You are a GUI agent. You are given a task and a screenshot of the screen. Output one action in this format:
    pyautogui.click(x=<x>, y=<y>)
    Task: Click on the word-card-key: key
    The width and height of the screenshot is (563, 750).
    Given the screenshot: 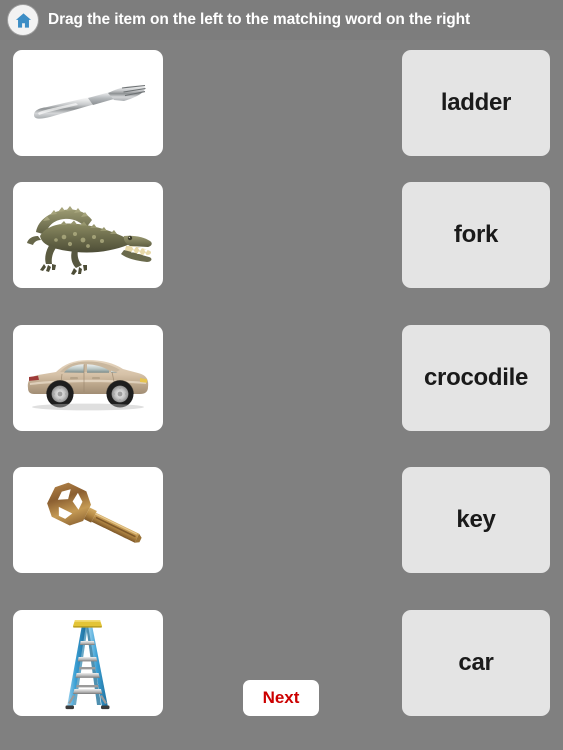 What is the action you would take?
    pyautogui.click(x=476, y=520)
    